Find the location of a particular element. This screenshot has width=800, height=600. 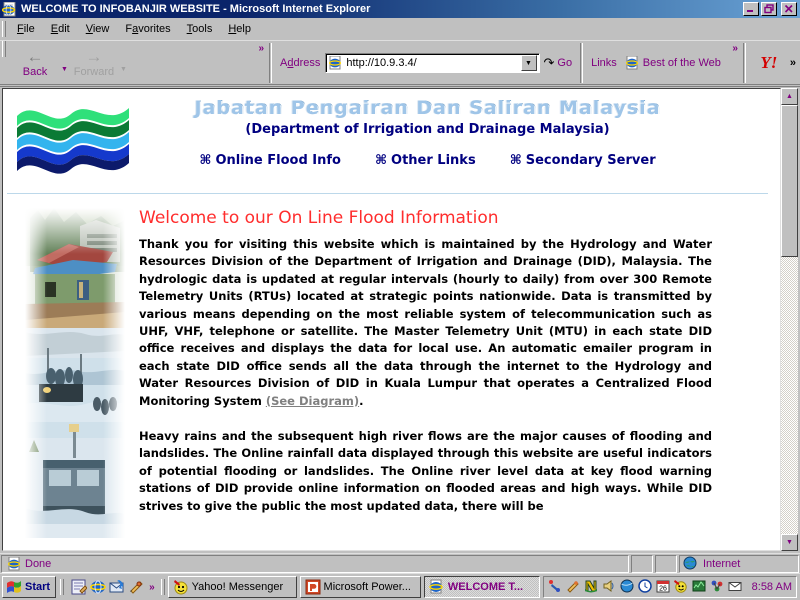

calendar-icon: 26 is located at coordinates (664, 587).